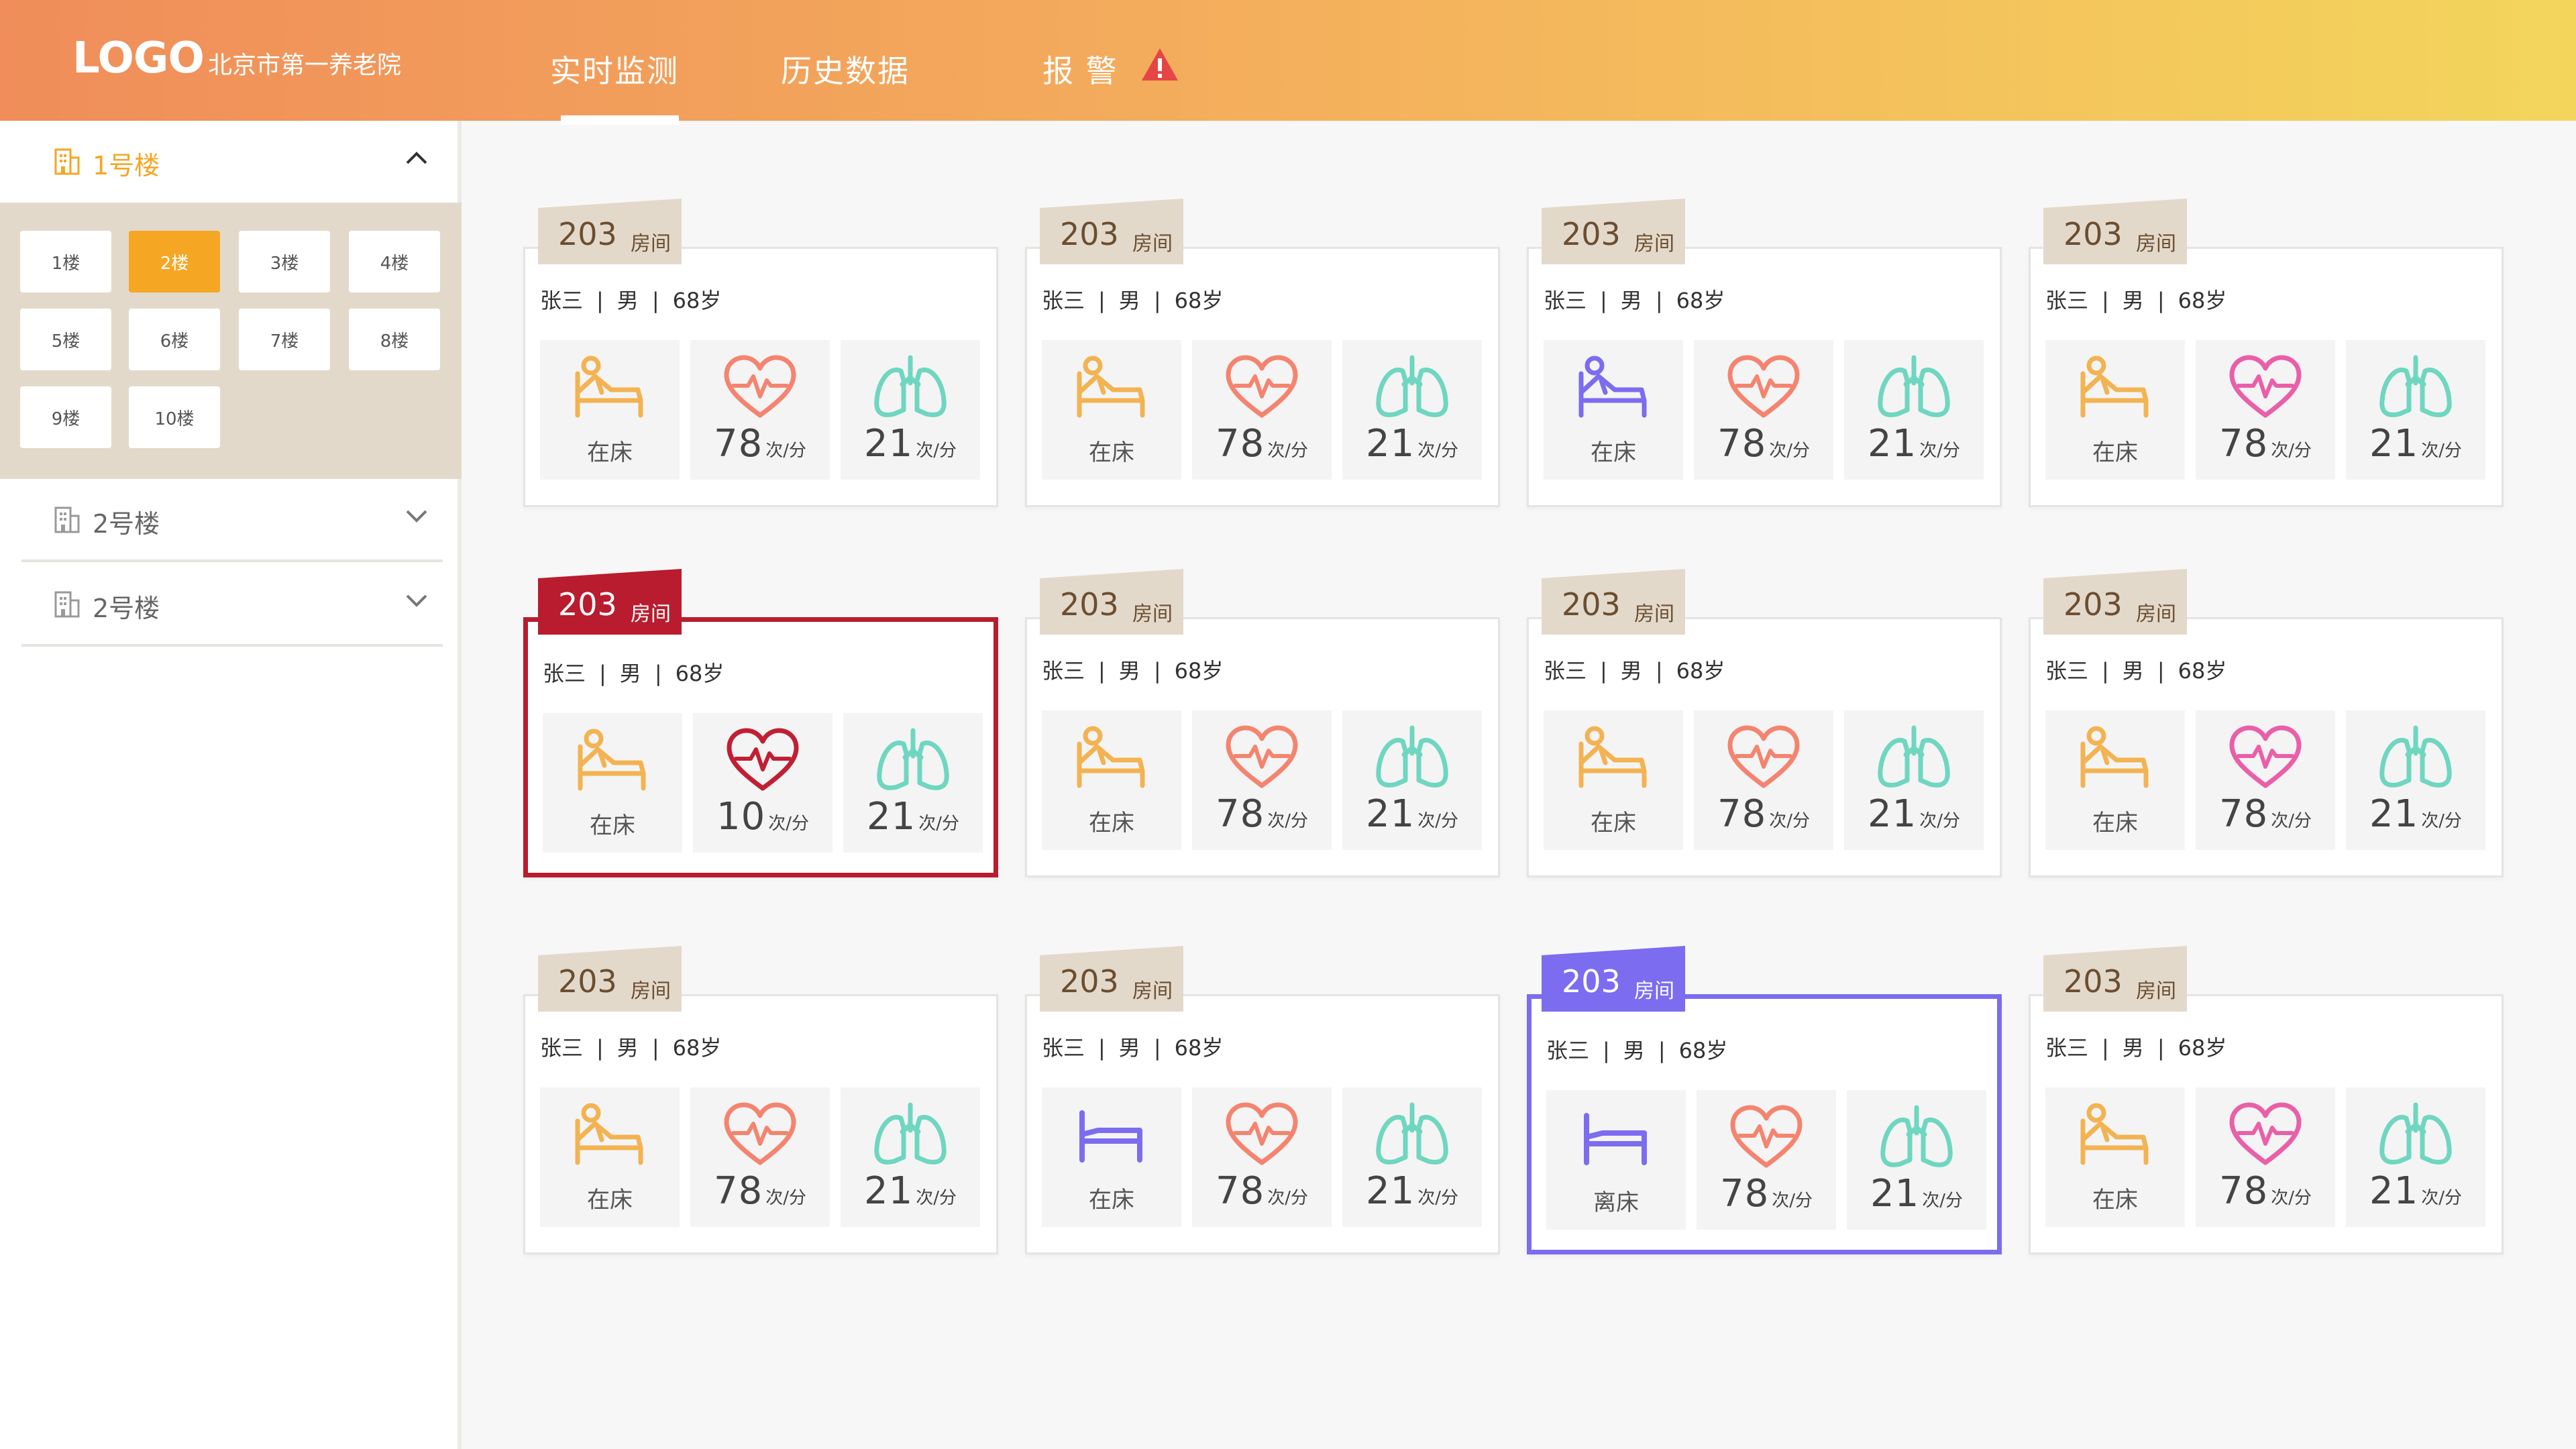 This screenshot has height=1449, width=2576. I want to click on in-bed-icon, so click(609, 1134).